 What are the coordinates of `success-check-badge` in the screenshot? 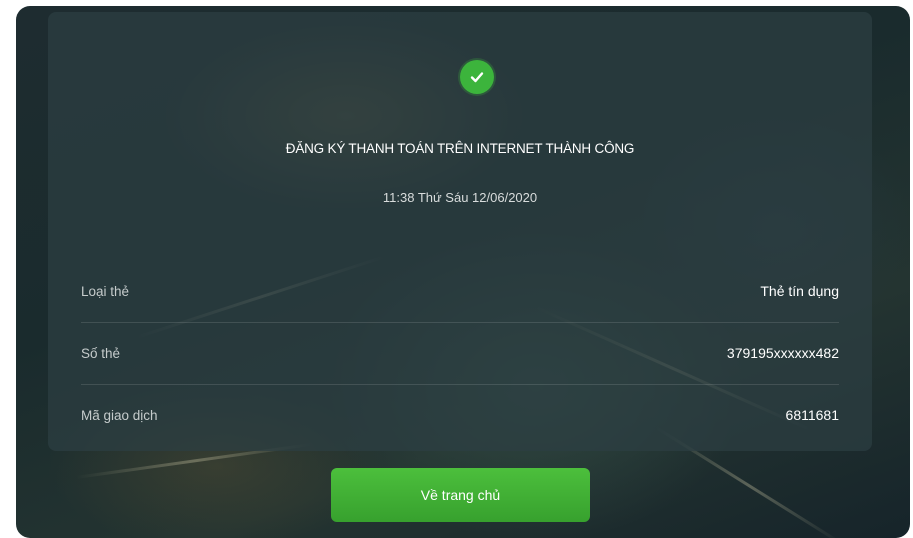 It's located at (477, 77).